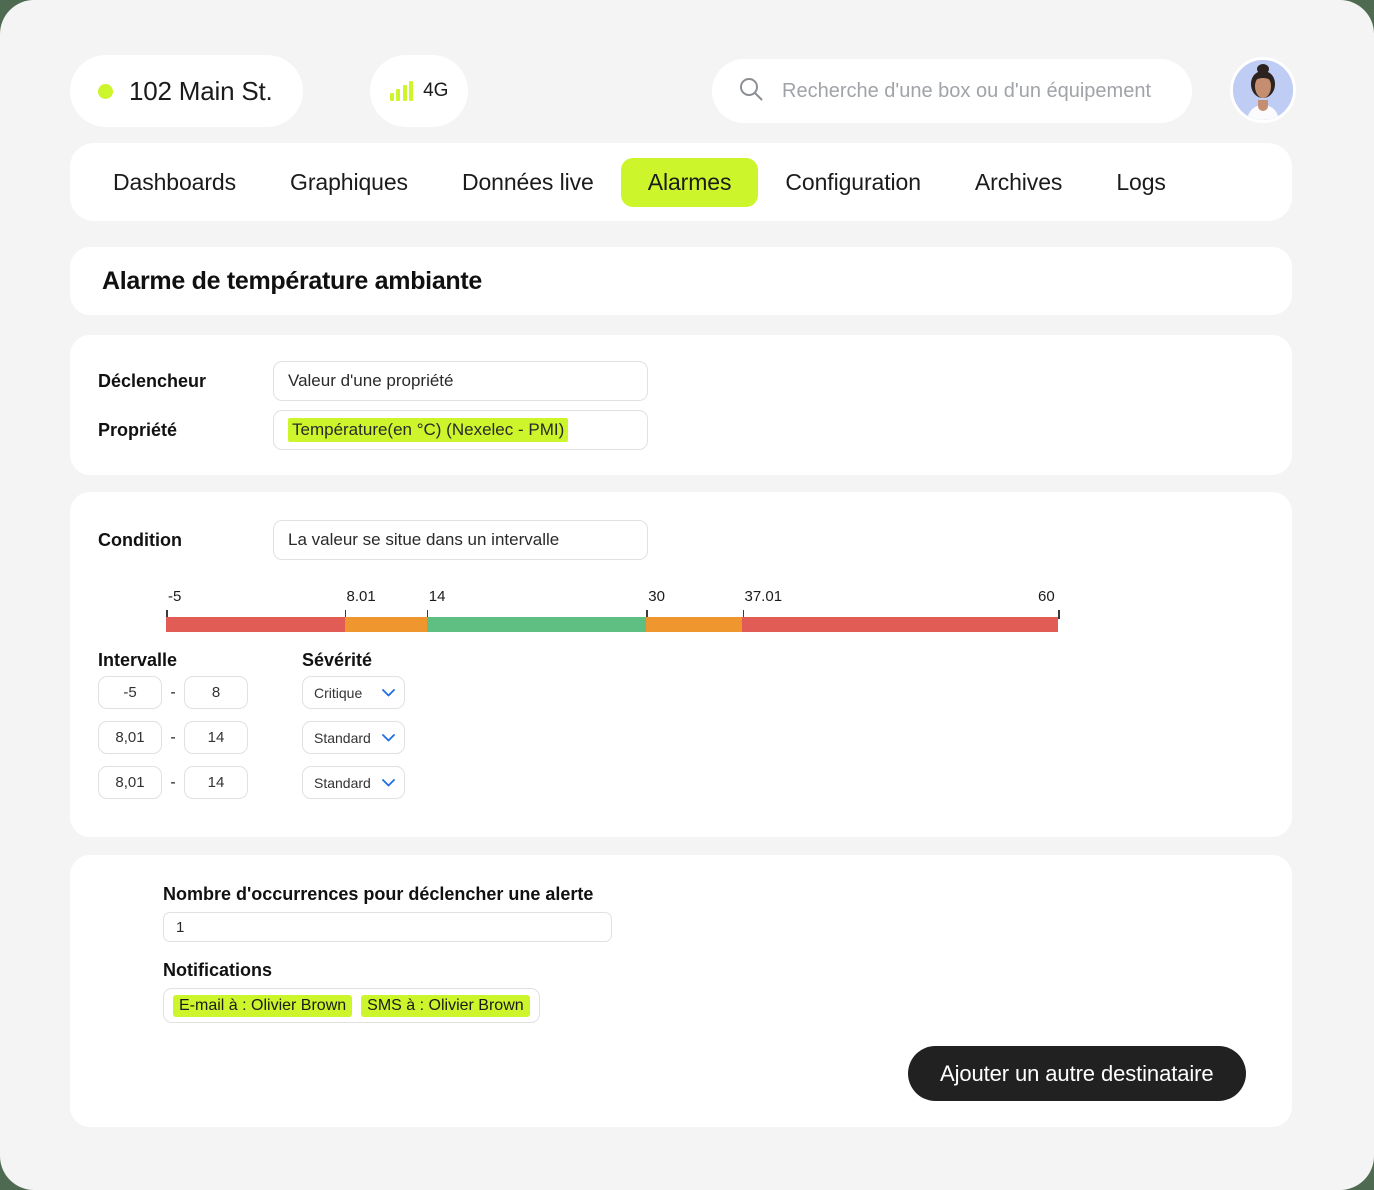 The height and width of the screenshot is (1190, 1374). I want to click on nav-item-dashboards: Dashboards, so click(174, 182).